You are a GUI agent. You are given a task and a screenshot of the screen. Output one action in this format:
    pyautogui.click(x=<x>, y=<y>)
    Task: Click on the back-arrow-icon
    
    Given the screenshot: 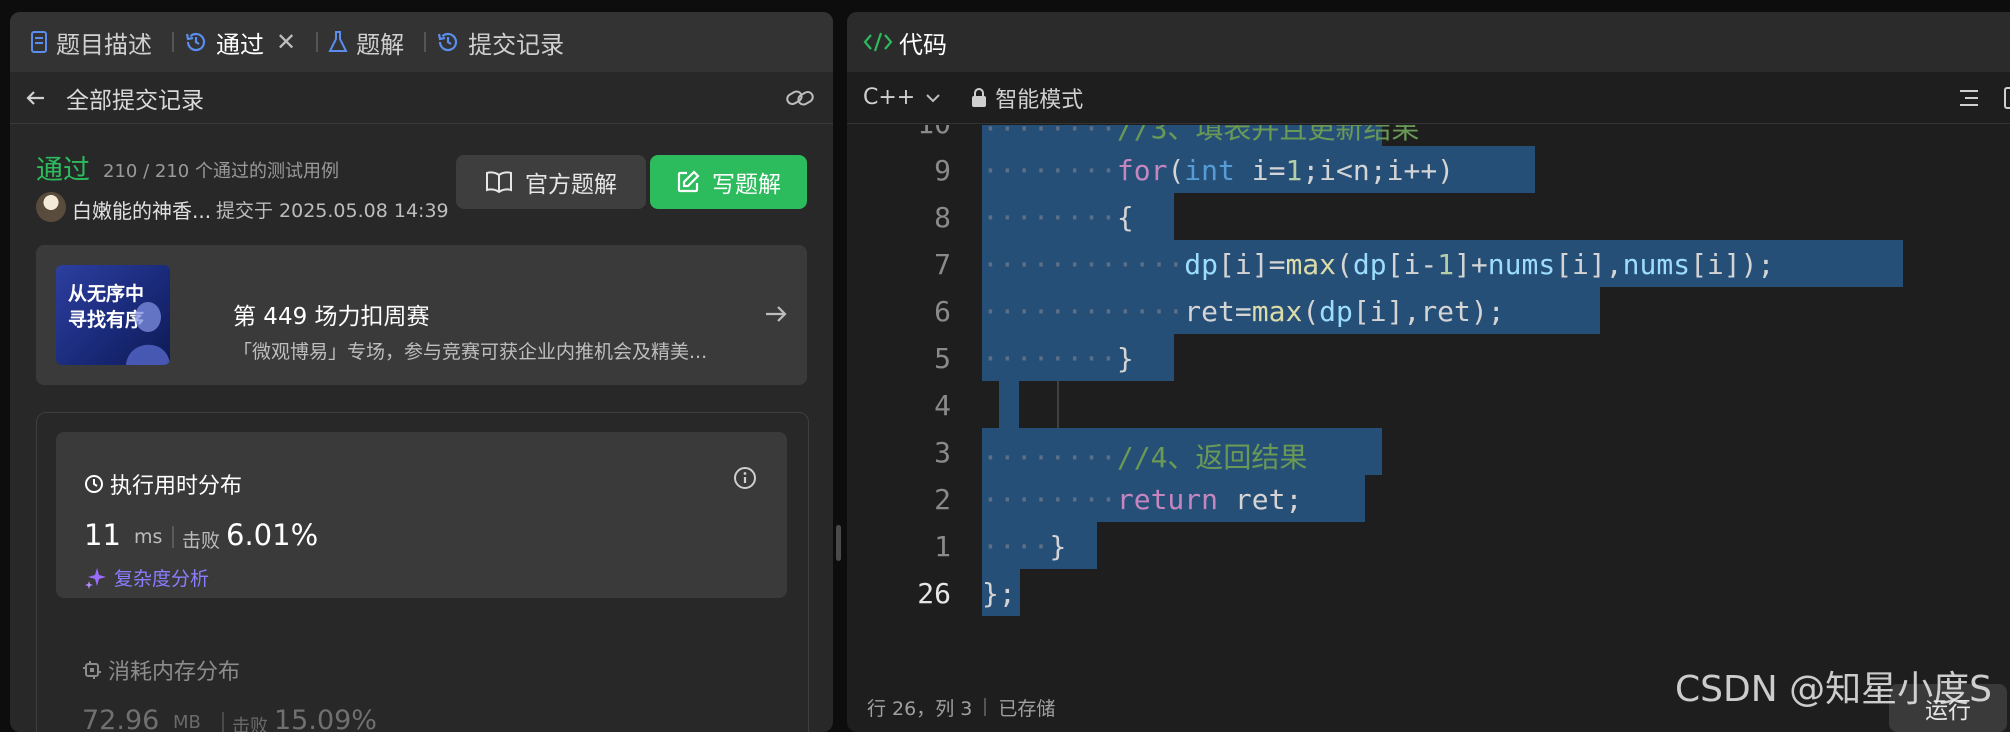 What is the action you would take?
    pyautogui.click(x=36, y=98)
    